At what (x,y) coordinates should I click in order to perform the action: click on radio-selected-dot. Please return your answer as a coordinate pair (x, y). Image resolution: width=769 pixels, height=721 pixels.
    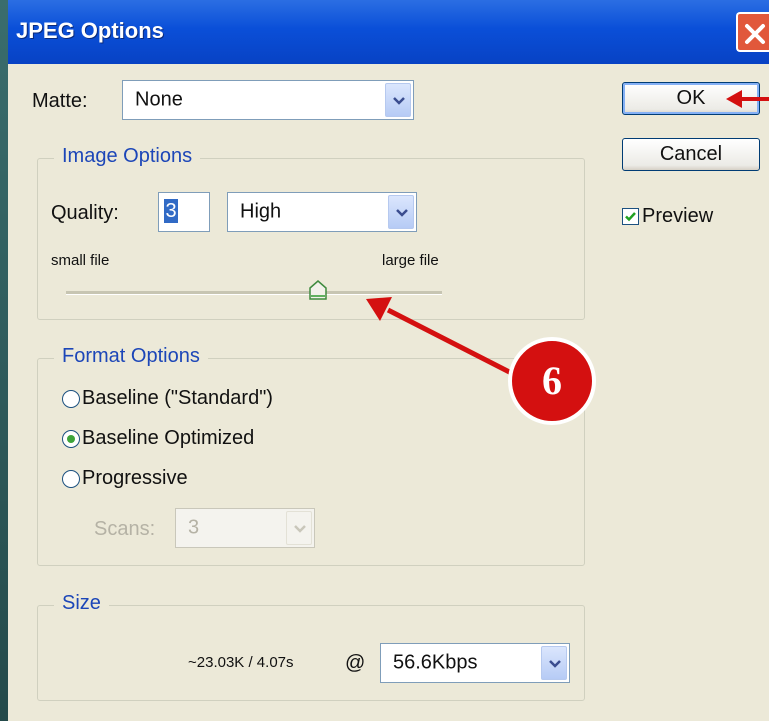
    Looking at the image, I should click on (71, 439).